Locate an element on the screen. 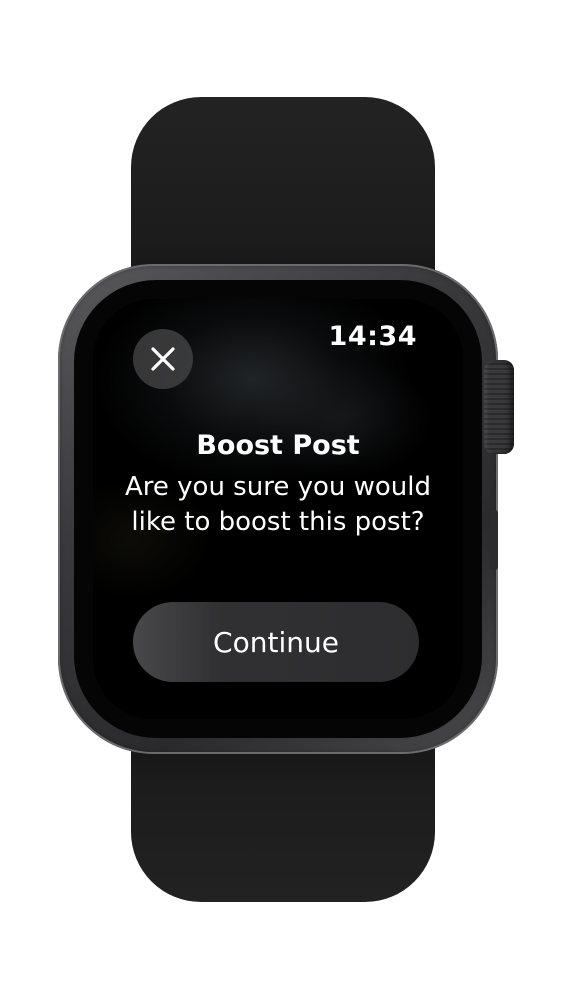 The image size is (570, 1000). status-time: 14:34 is located at coordinates (372, 336).